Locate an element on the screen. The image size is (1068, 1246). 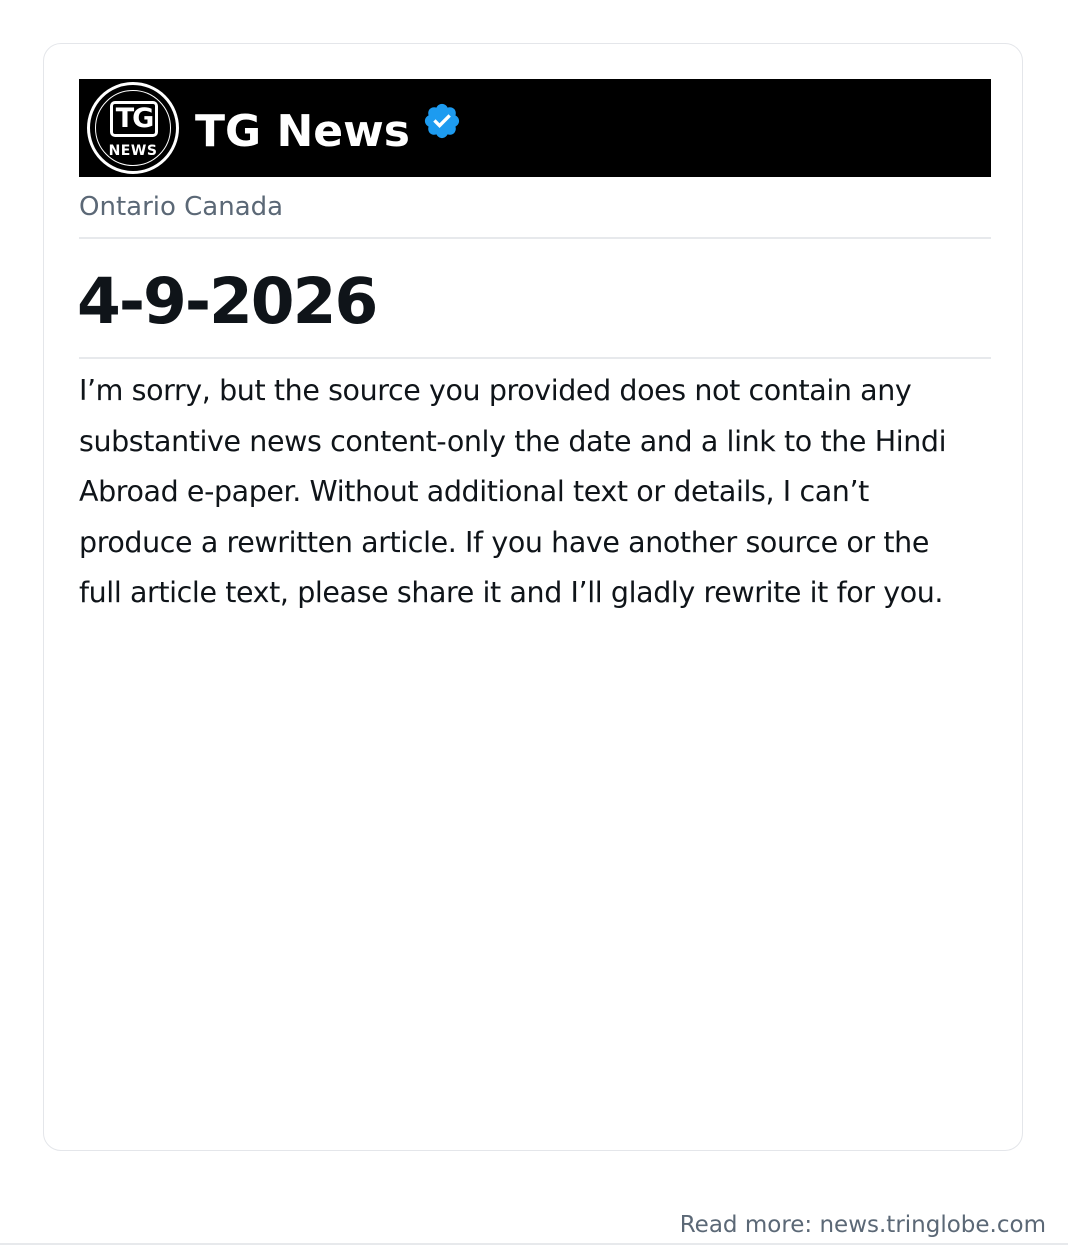
logo-news-text: NEWS is located at coordinates (133, 151).